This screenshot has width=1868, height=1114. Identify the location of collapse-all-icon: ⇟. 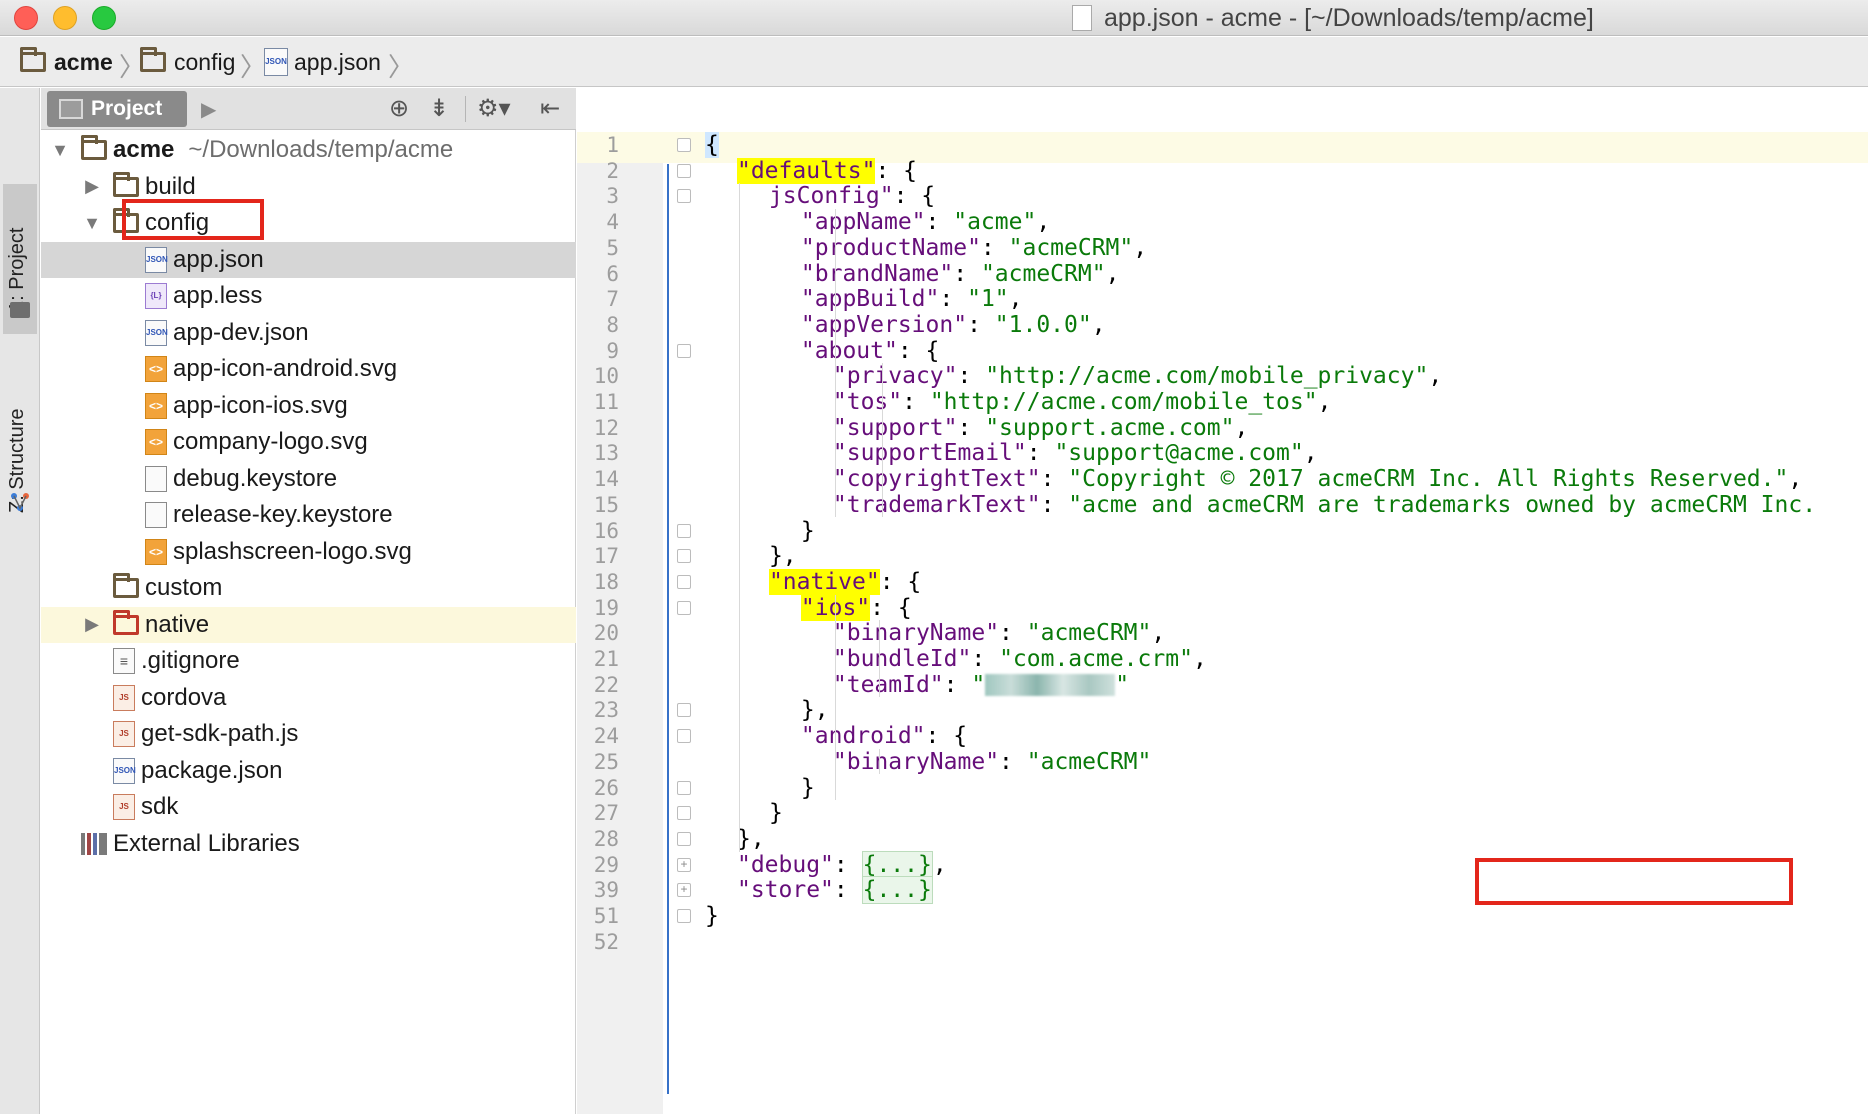
(439, 109).